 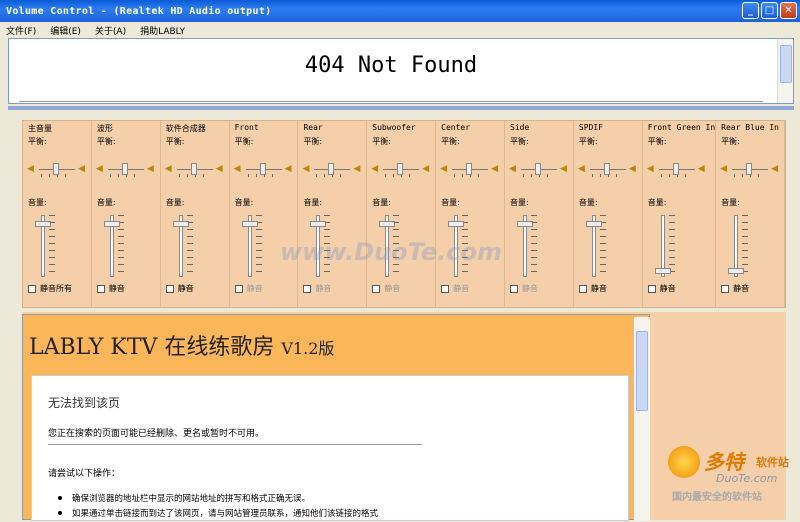 I want to click on menu-edit: 编辑(E), so click(x=65, y=30).